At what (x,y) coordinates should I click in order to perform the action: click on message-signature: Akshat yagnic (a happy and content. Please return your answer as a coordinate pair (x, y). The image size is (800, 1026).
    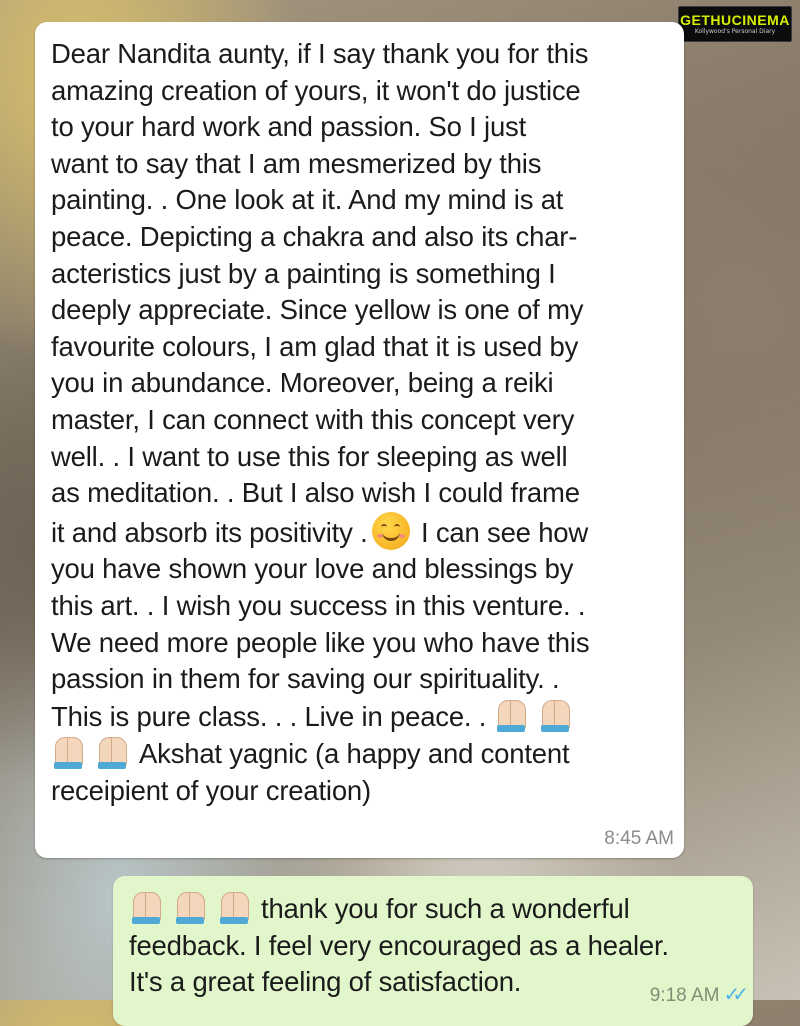
    Looking at the image, I should click on (354, 754).